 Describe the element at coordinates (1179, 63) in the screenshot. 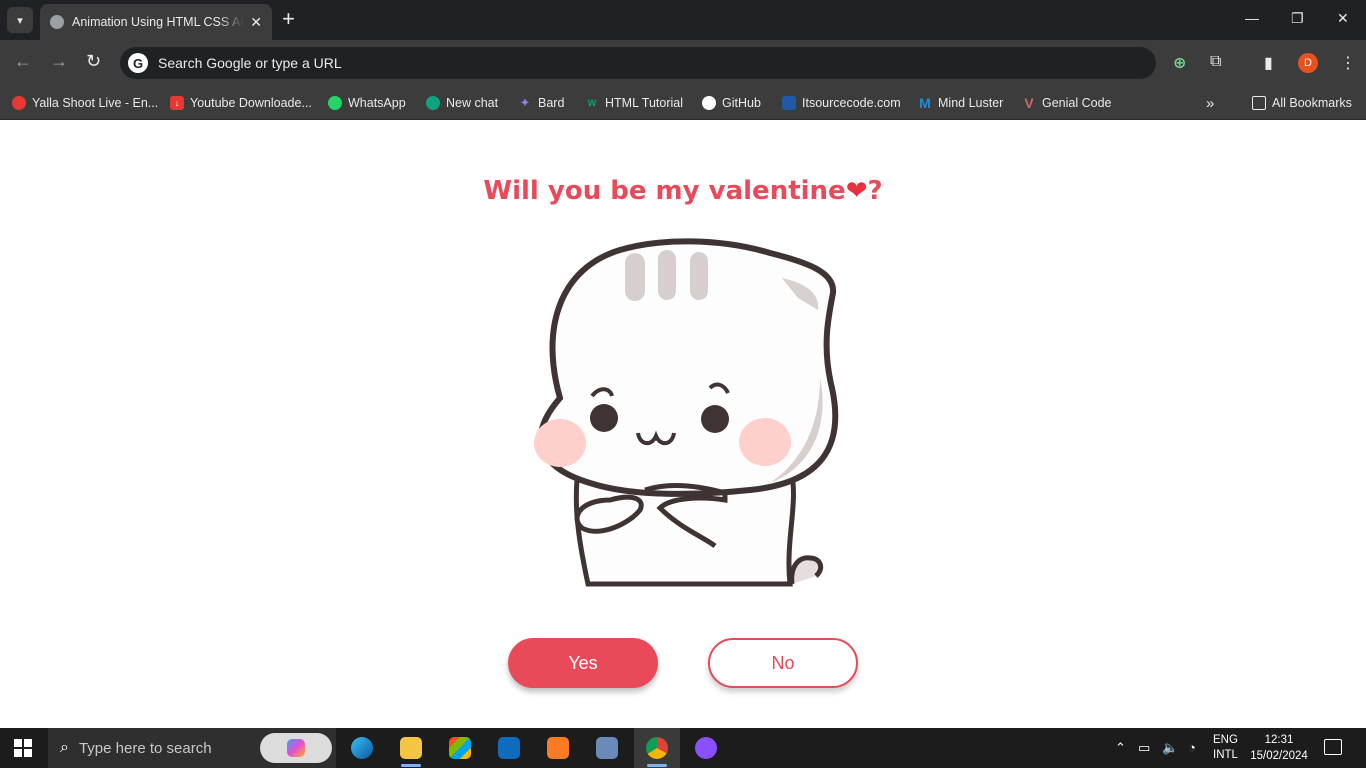

I see `add-extension-icon: ⊕` at that location.